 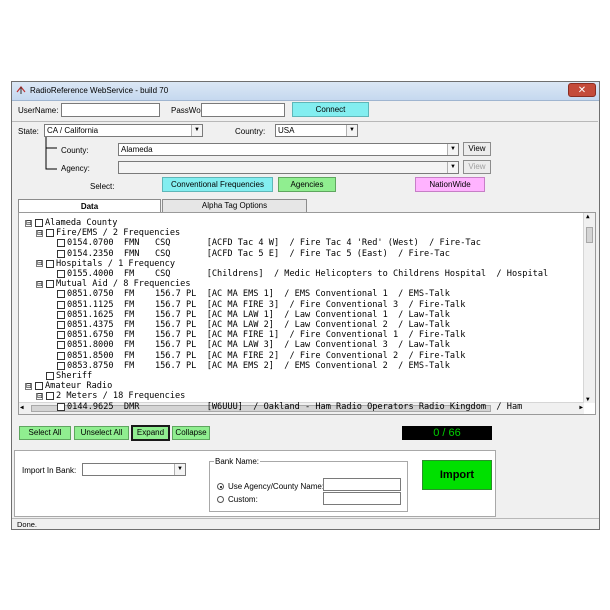 I want to click on country-label: Country:, so click(x=250, y=131).